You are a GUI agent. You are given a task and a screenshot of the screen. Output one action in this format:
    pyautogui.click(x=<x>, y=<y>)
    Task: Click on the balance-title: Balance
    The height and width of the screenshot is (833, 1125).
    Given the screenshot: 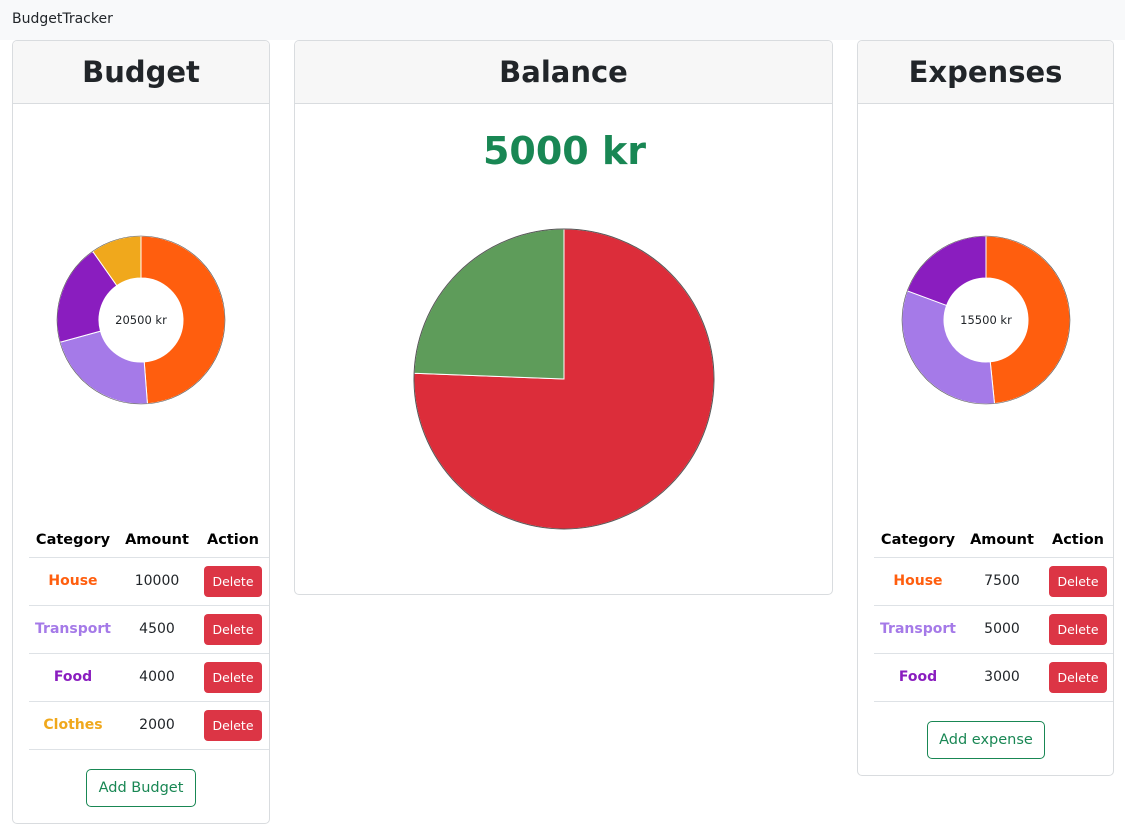 What is the action you would take?
    pyautogui.click(x=563, y=72)
    